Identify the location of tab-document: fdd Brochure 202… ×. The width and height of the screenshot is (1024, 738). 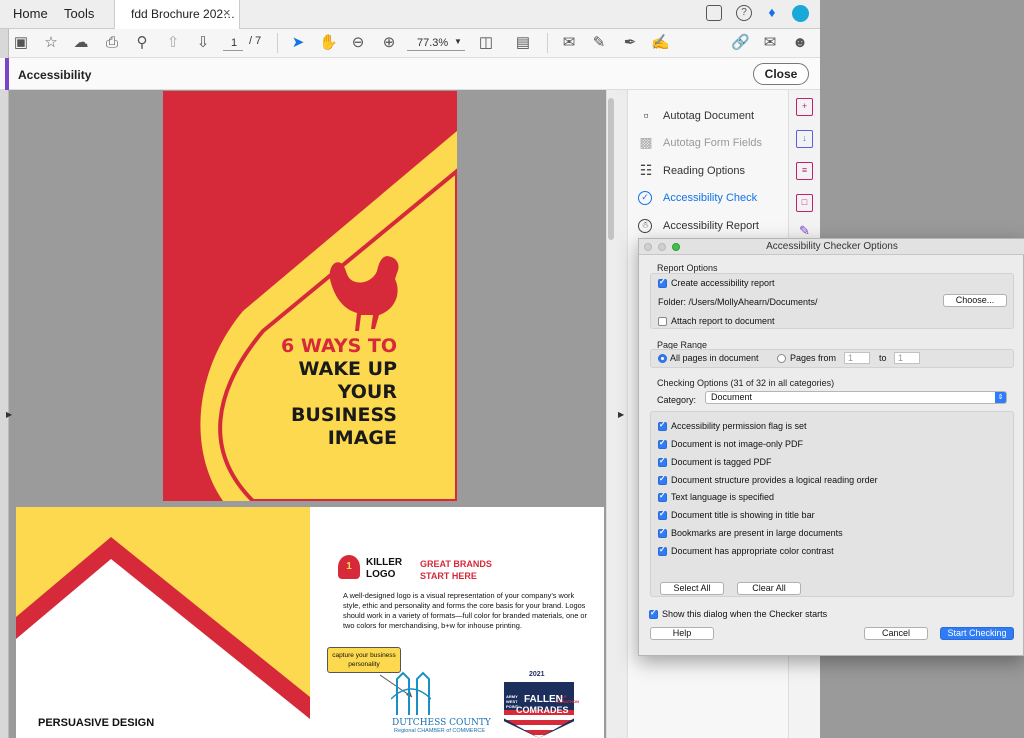
(177, 14).